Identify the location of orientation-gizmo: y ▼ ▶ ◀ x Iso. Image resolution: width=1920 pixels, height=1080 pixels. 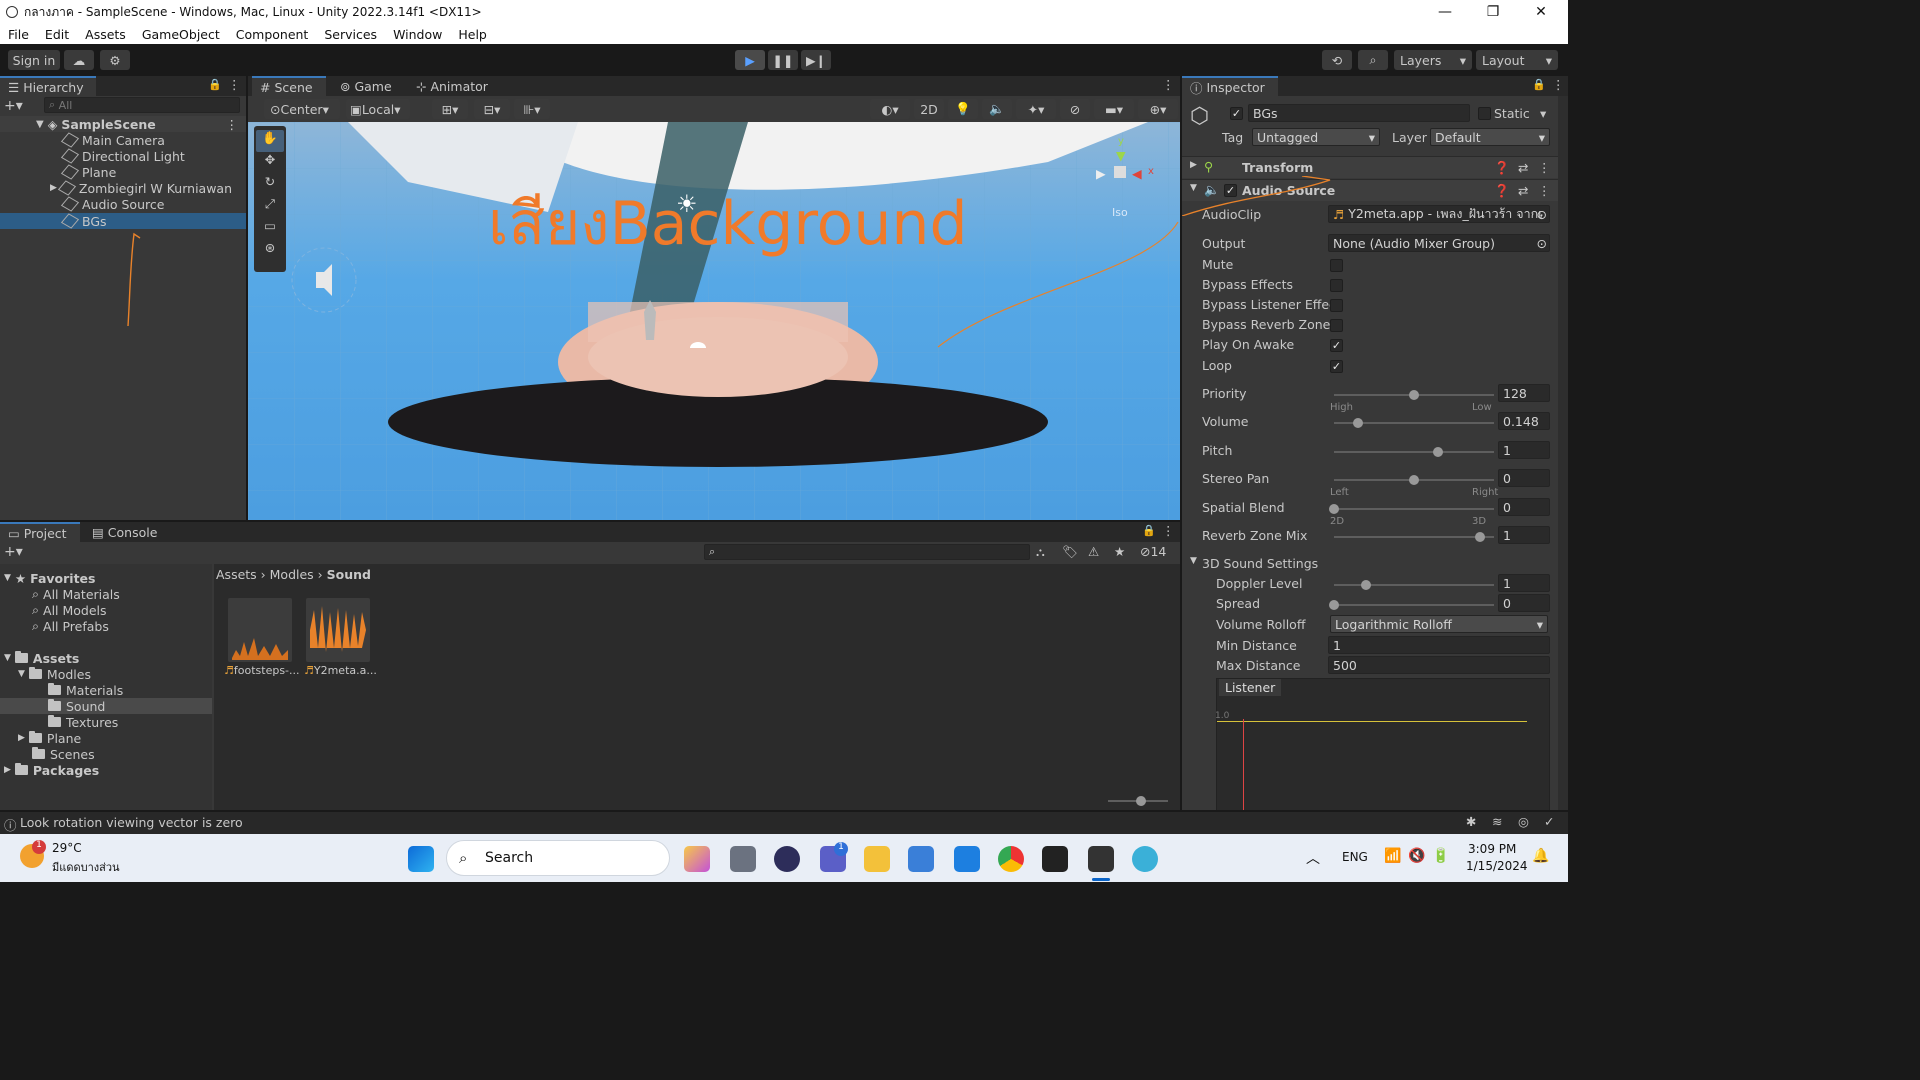
(1124, 177).